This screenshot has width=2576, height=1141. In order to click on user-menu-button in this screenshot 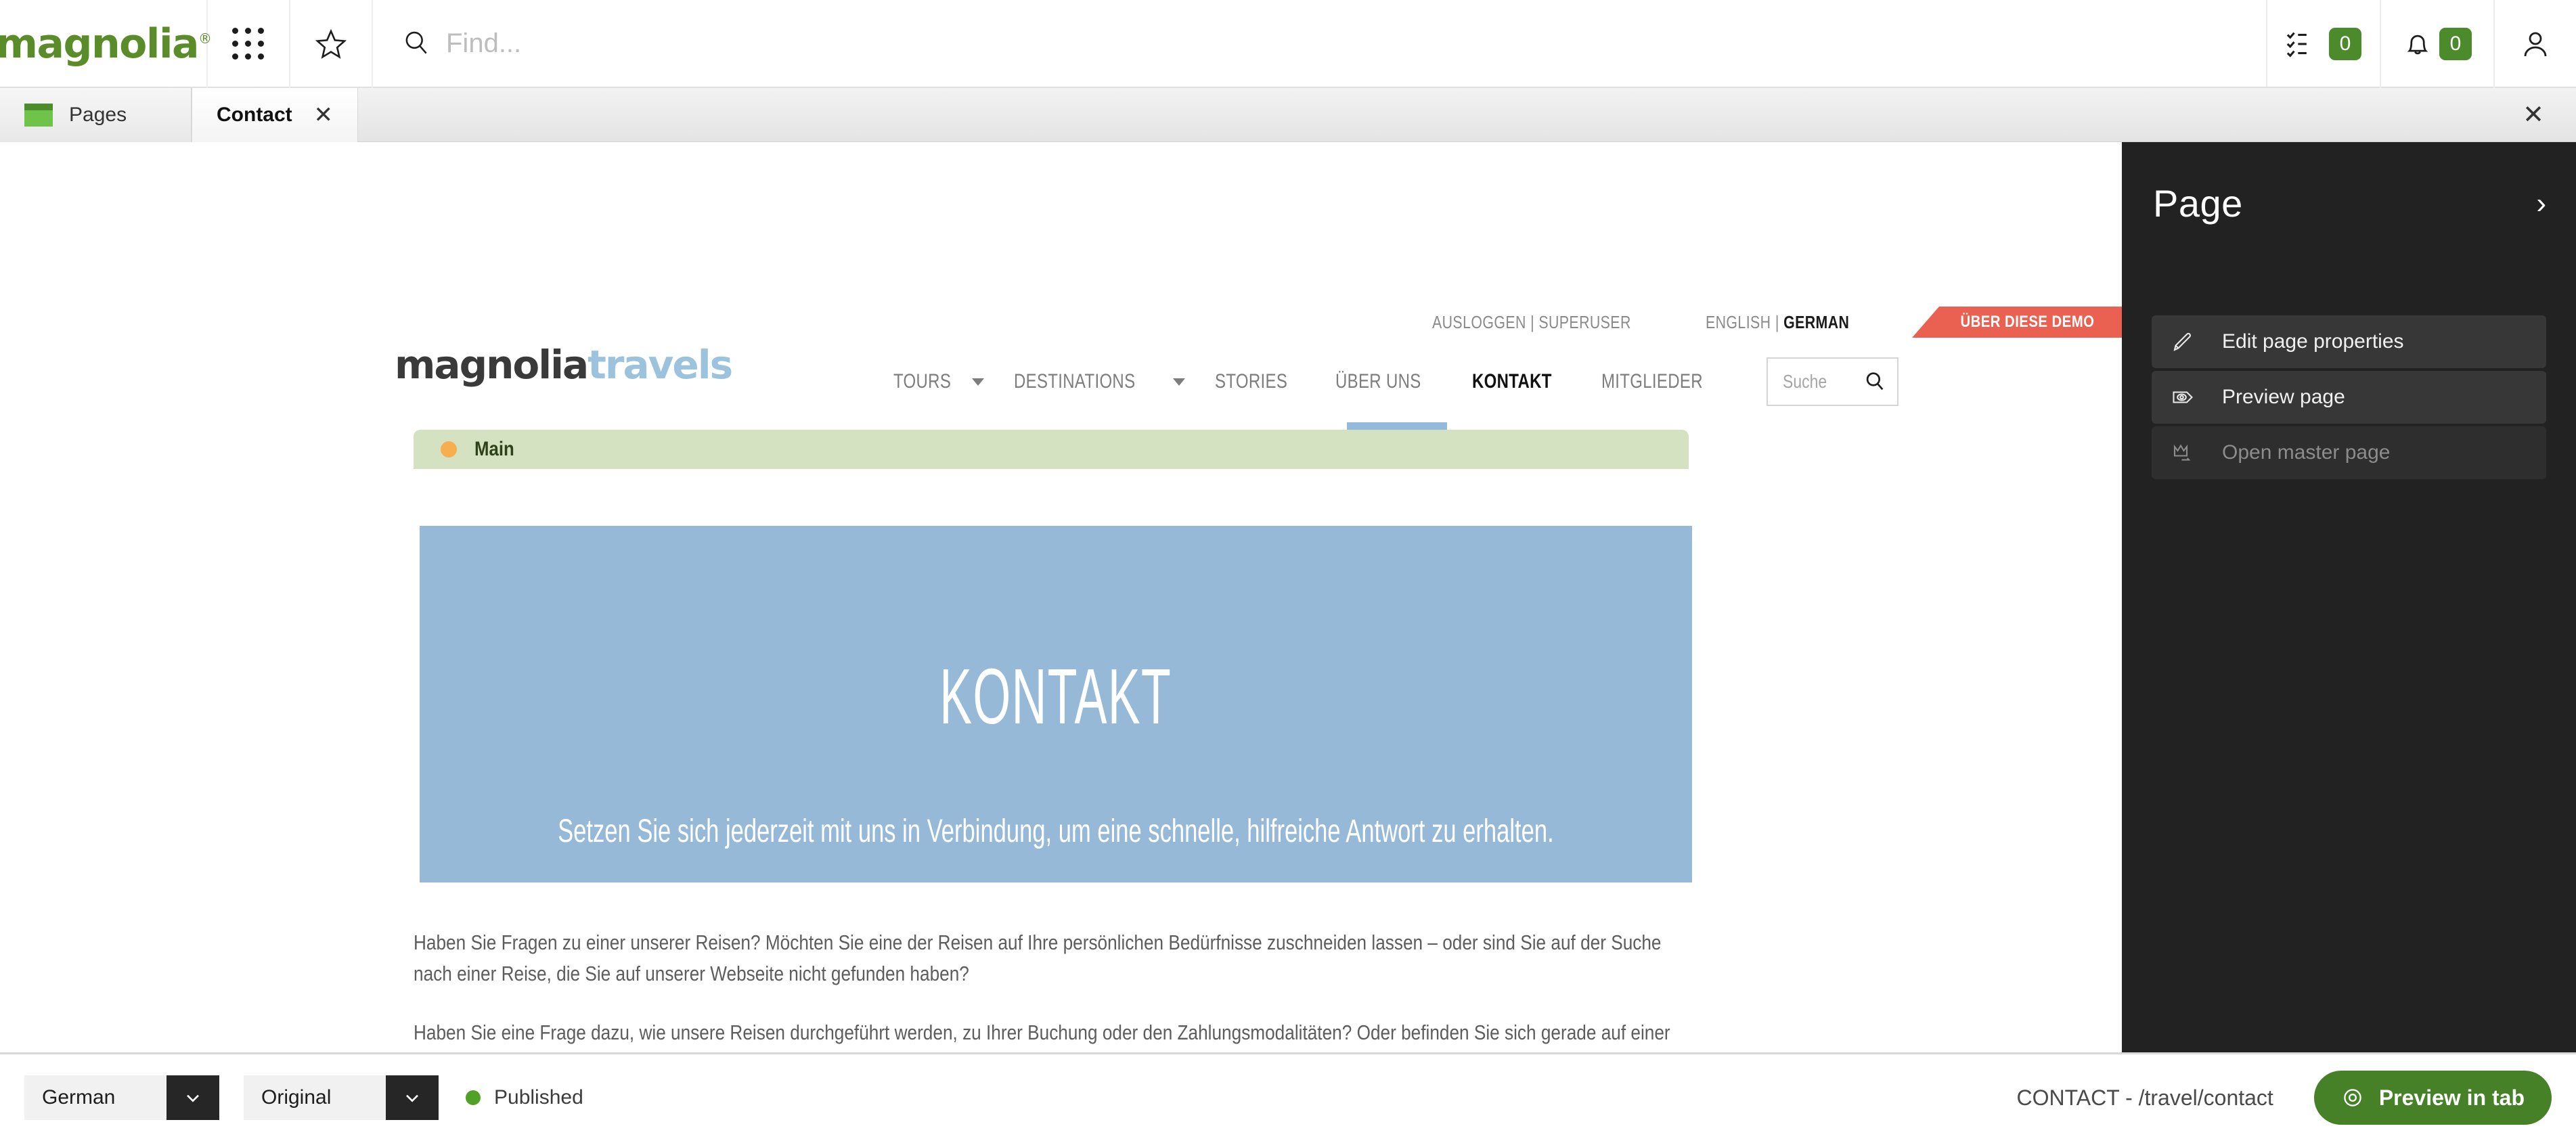, I will do `click(2535, 44)`.